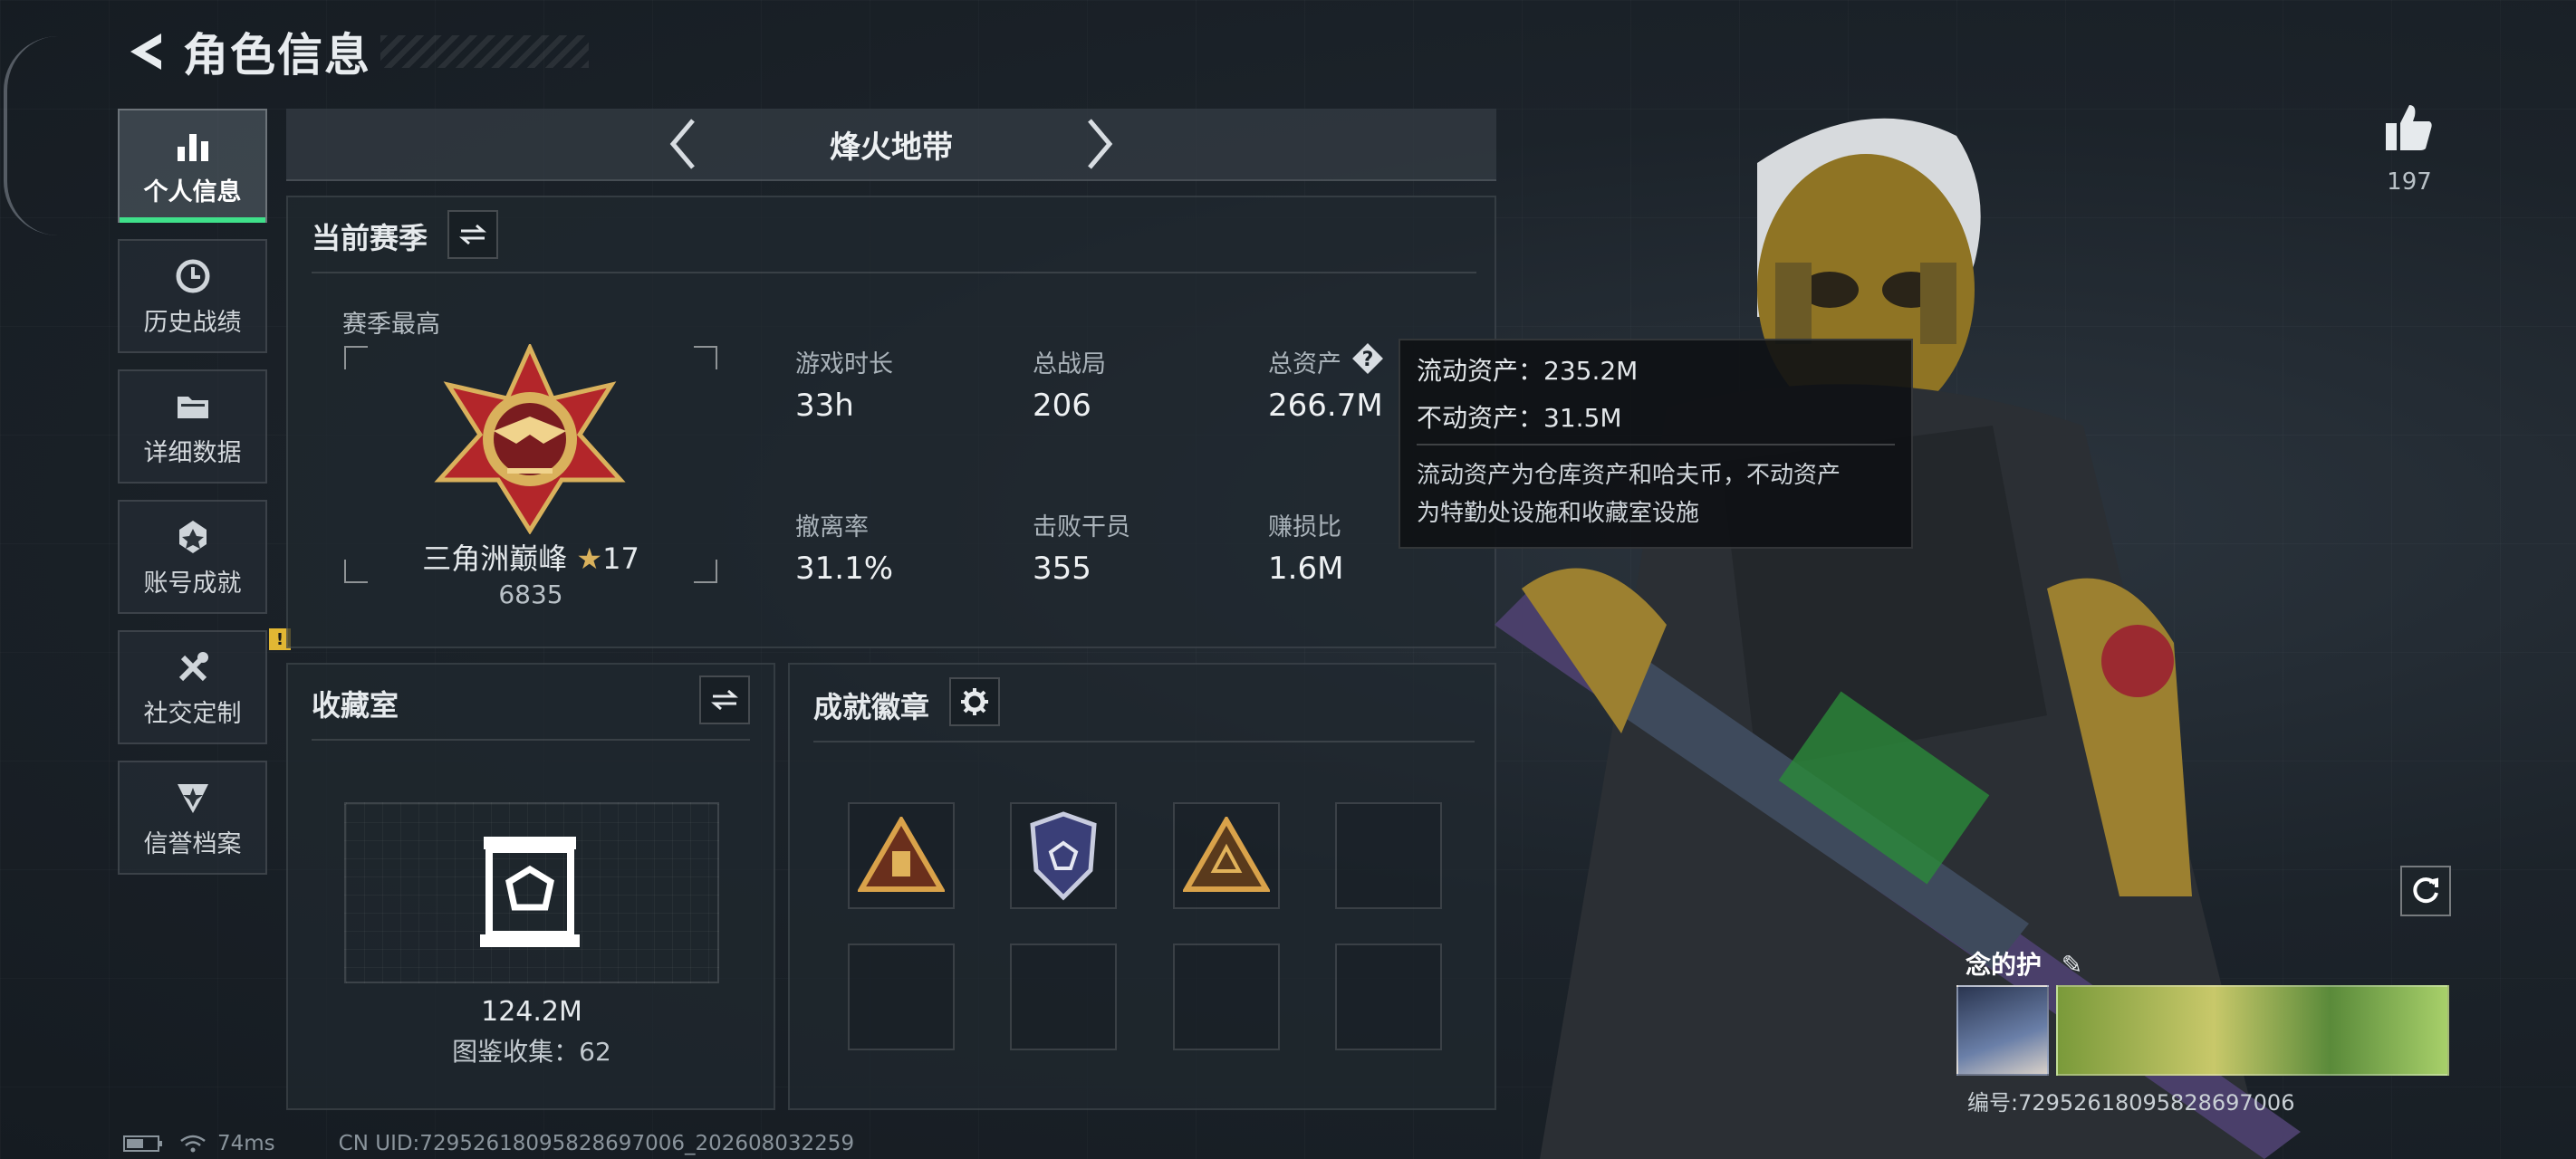  I want to click on nav-item-achievements: 账号成就, so click(192, 557).